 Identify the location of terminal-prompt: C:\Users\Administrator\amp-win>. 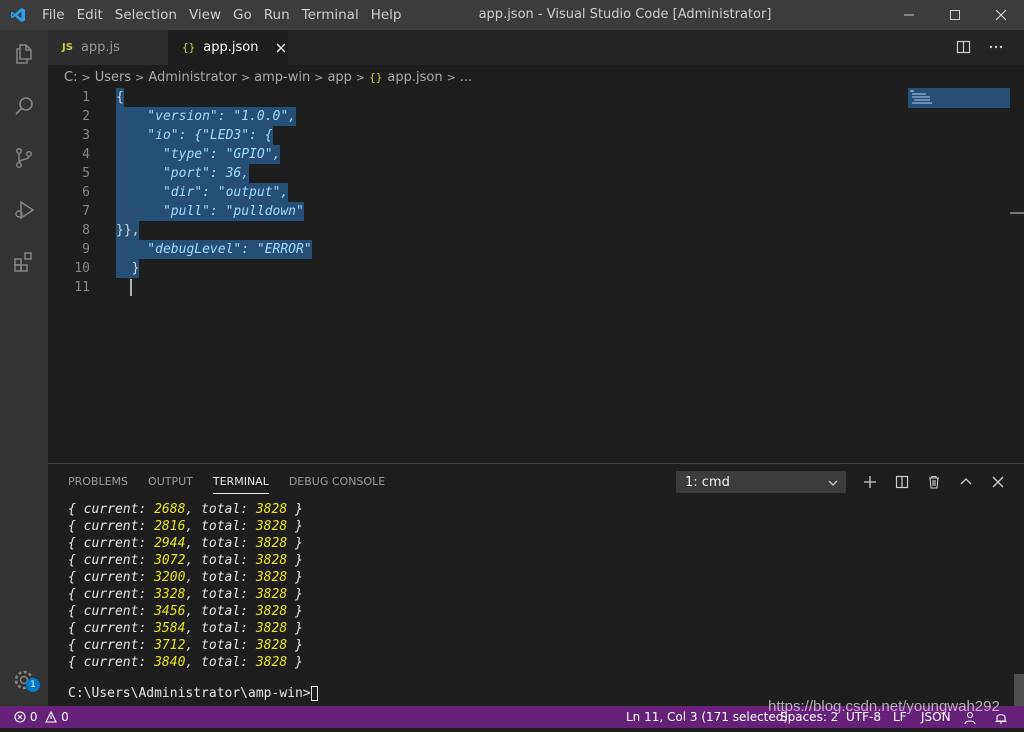
(193, 693).